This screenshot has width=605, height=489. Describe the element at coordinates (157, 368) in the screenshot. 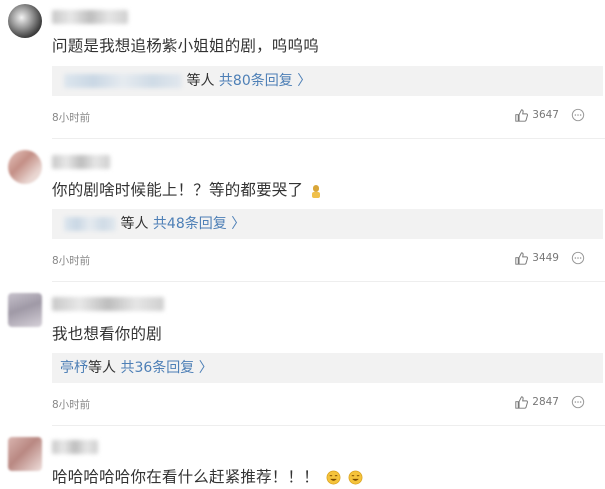

I see `reply-count-link: 共36条回复` at that location.